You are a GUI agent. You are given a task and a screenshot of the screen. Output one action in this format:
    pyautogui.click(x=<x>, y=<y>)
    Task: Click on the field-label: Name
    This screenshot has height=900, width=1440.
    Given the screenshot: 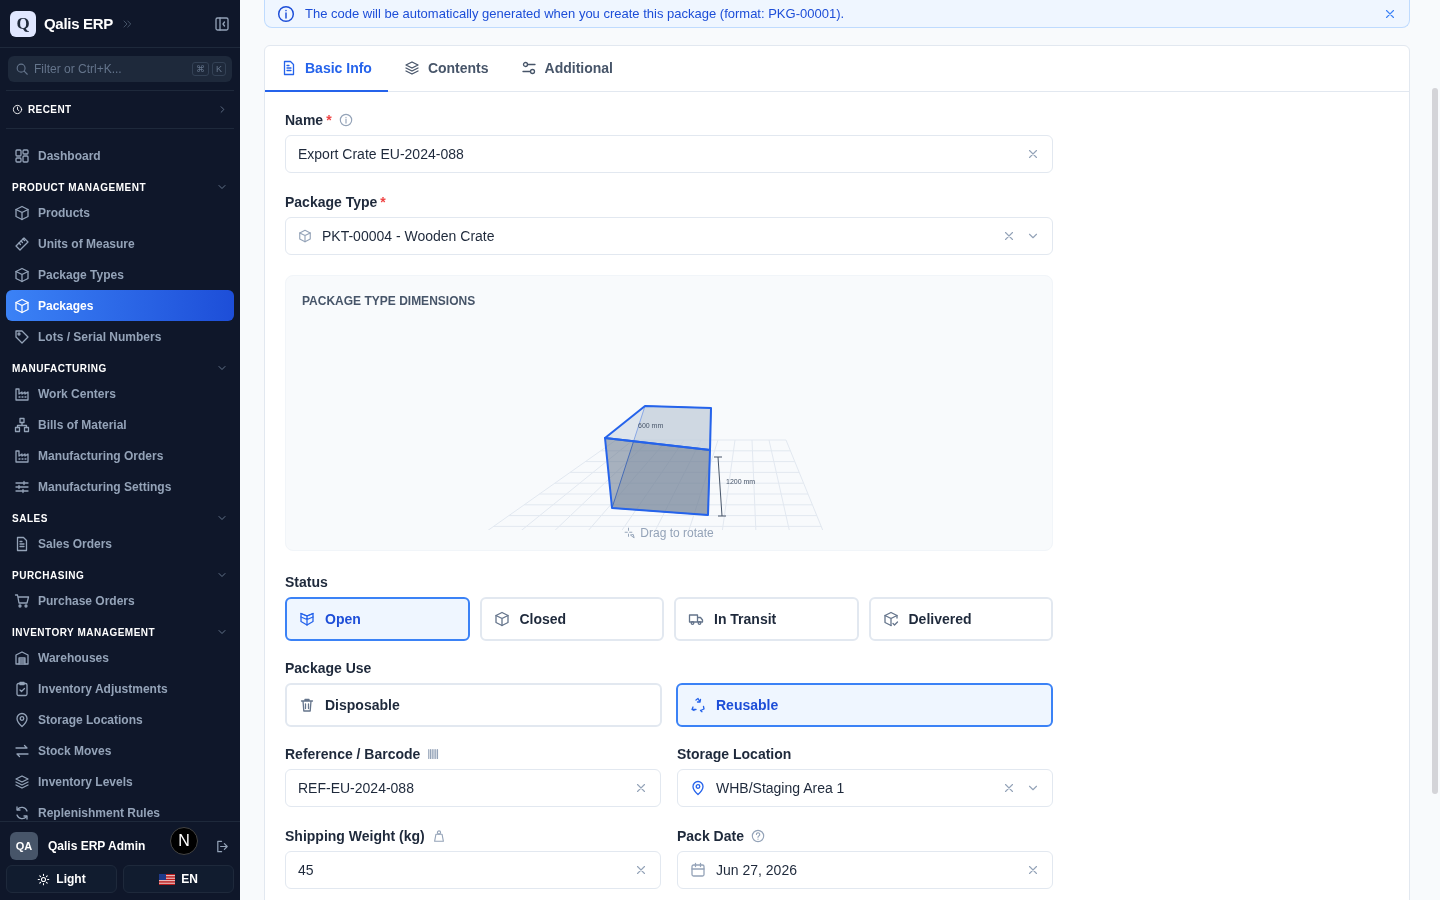 What is the action you would take?
    pyautogui.click(x=304, y=120)
    